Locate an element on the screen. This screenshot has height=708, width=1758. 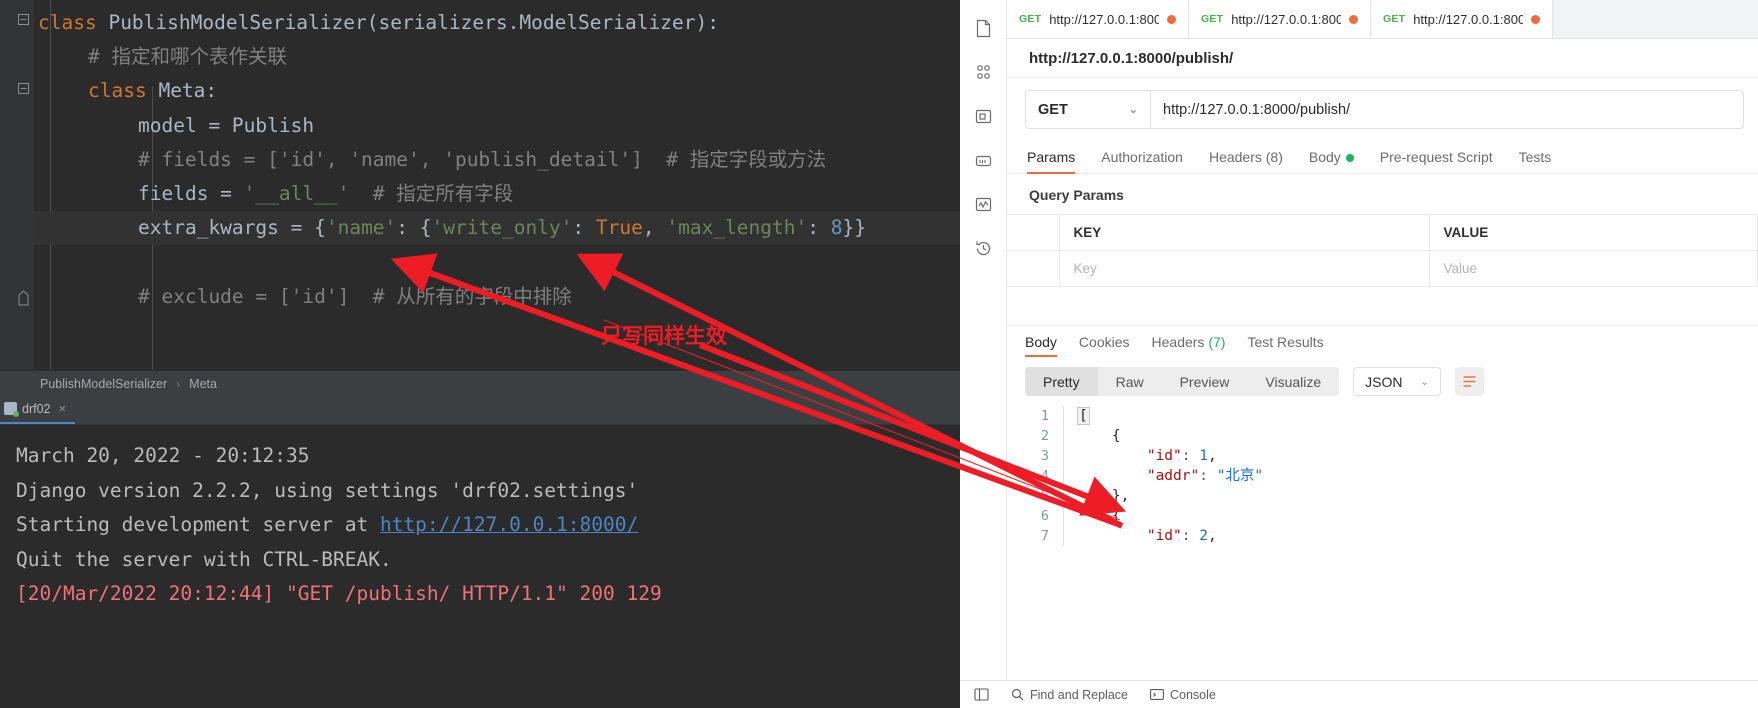
find-and-replace-button: Find and Replace is located at coordinates (1069, 695).